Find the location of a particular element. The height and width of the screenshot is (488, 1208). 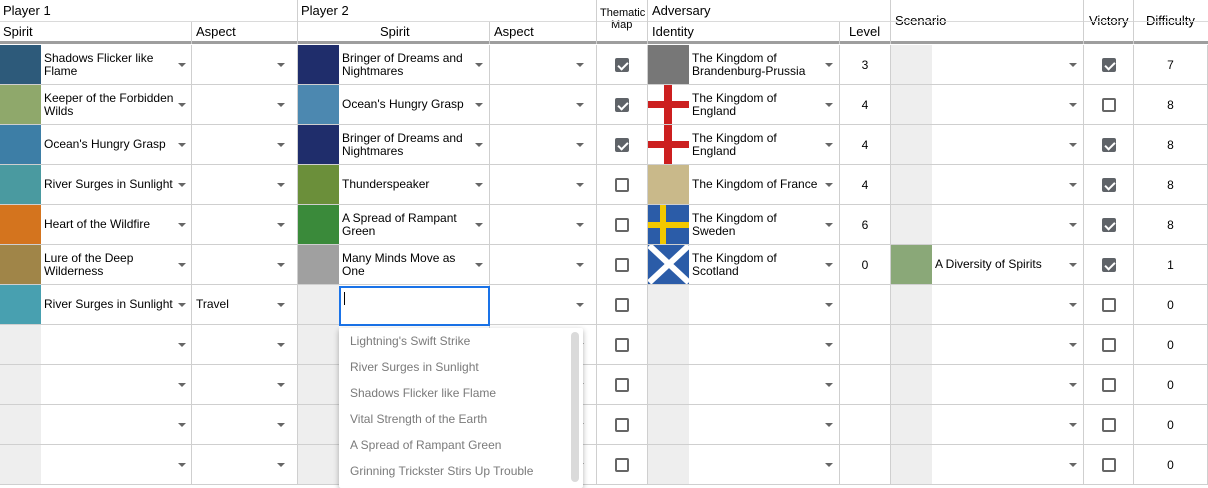

p2-spirit-cell: A Spread of Rampant Green is located at coordinates (394, 225).